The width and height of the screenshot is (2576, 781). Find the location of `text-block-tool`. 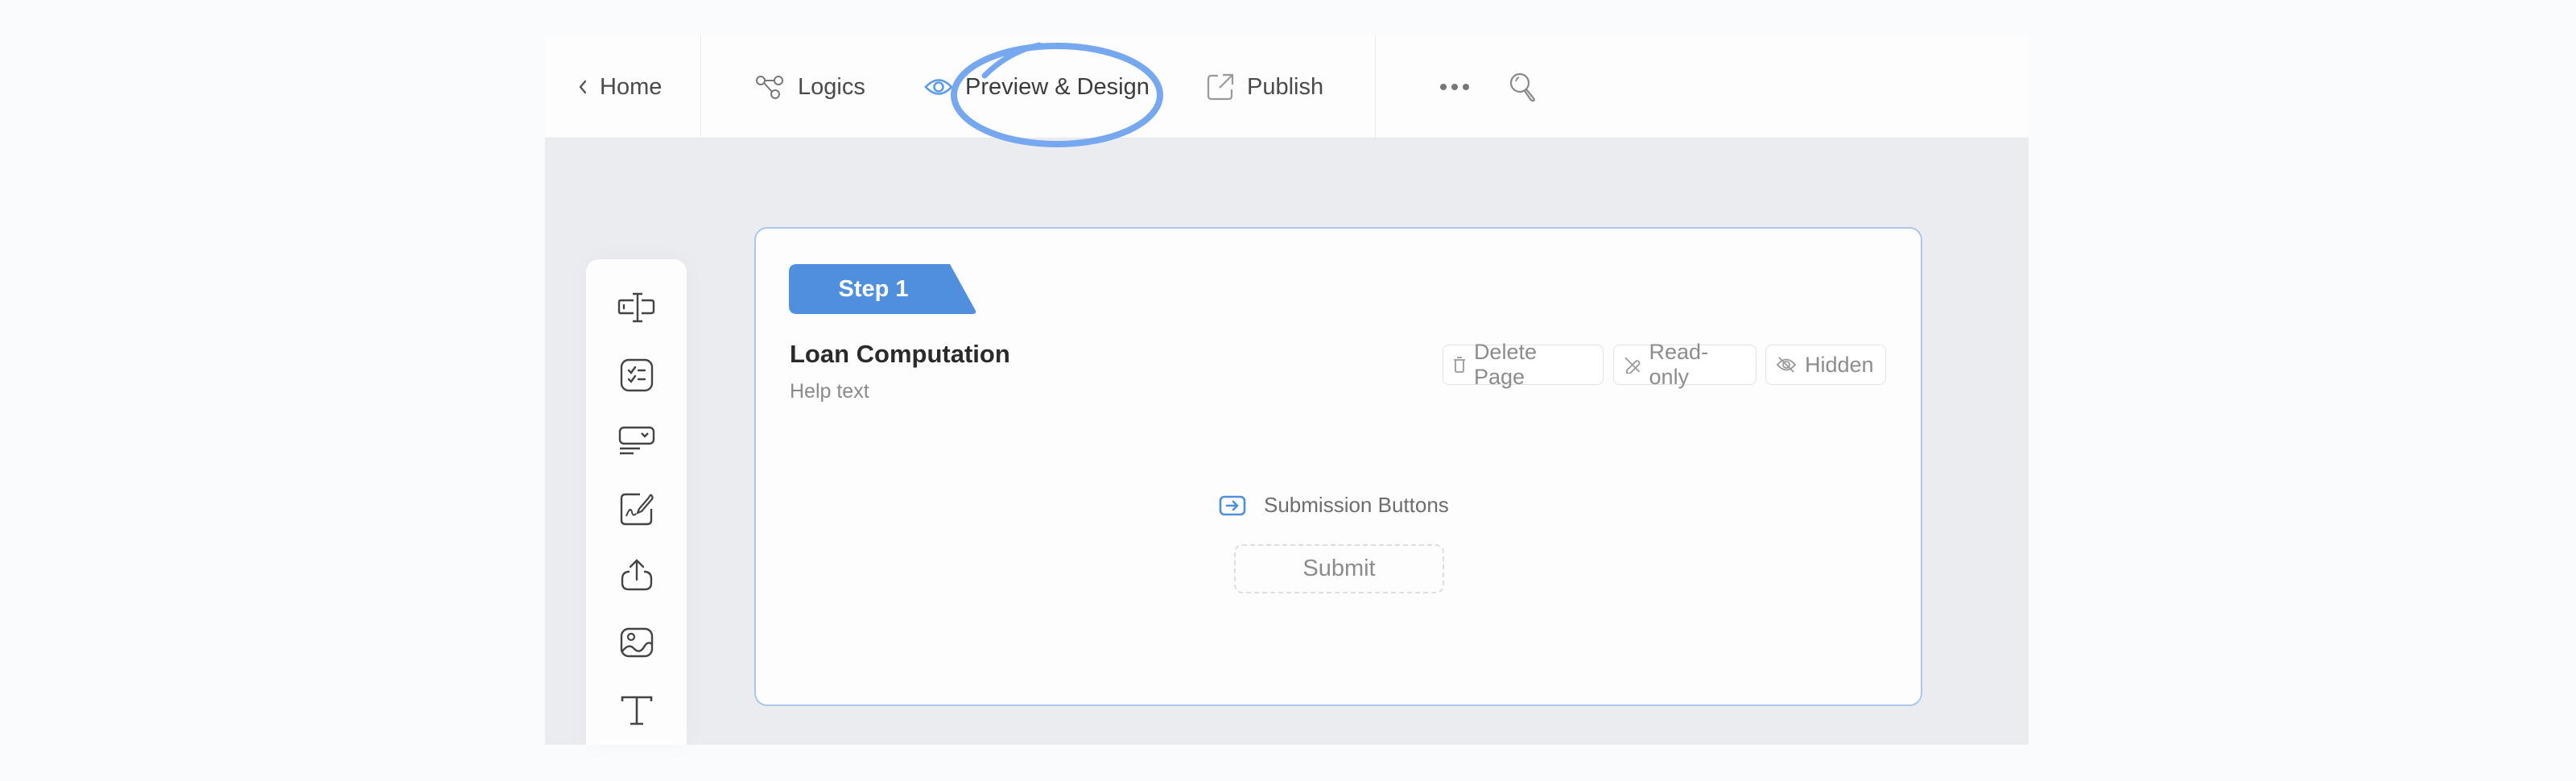

text-block-tool is located at coordinates (636, 710).